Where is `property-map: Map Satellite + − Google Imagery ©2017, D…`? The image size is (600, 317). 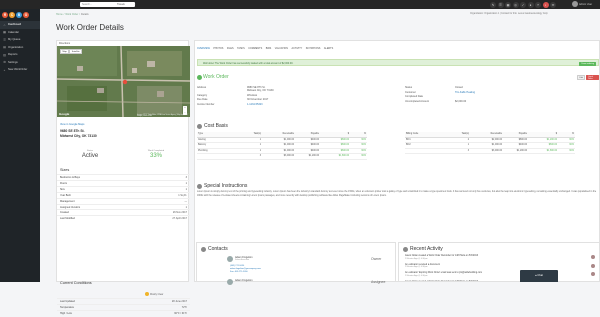
property-map: Map Satellite + − Google Imagery ©2017, D… is located at coordinates (123, 81).